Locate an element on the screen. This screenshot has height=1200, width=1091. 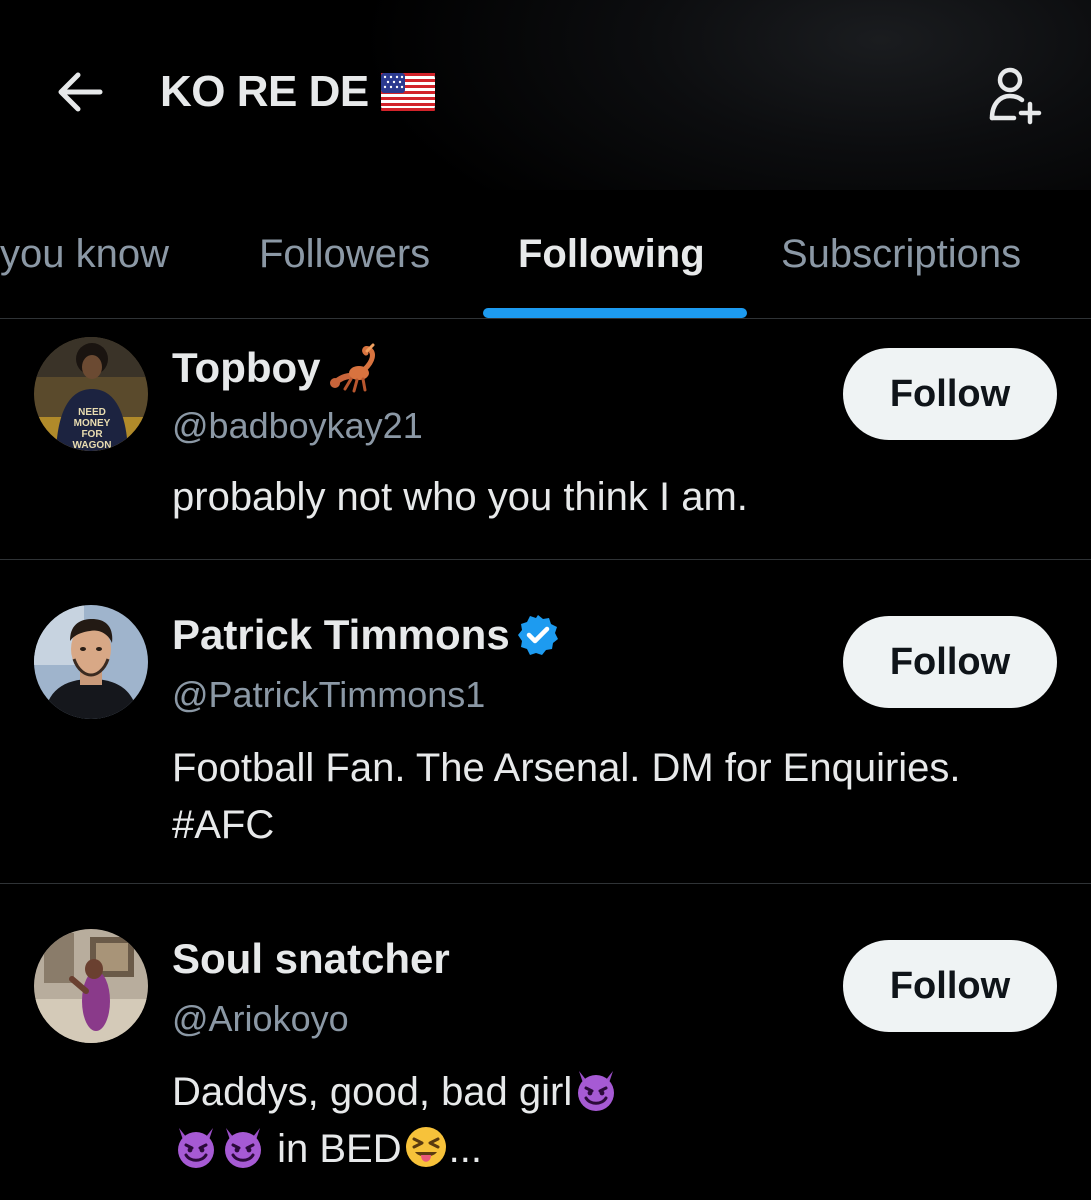
arrow-left-icon is located at coordinates (80, 92).